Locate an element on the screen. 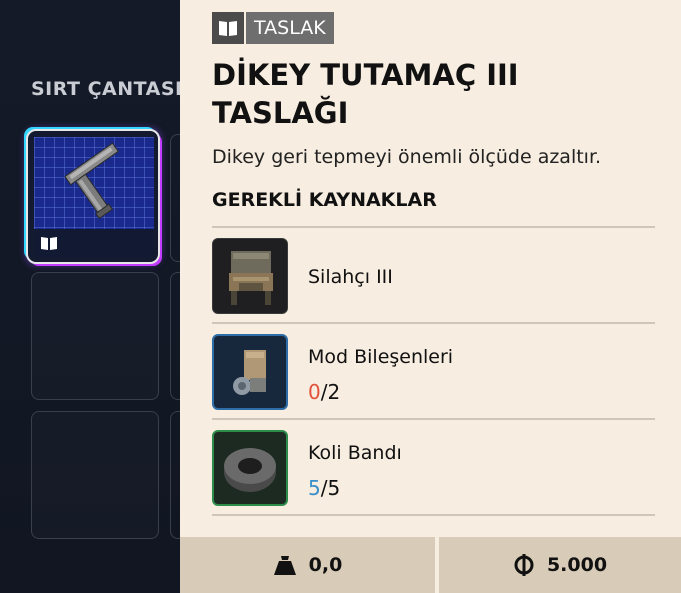  resource-row: Mod Bileşenleri 0/2 is located at coordinates (433, 372).